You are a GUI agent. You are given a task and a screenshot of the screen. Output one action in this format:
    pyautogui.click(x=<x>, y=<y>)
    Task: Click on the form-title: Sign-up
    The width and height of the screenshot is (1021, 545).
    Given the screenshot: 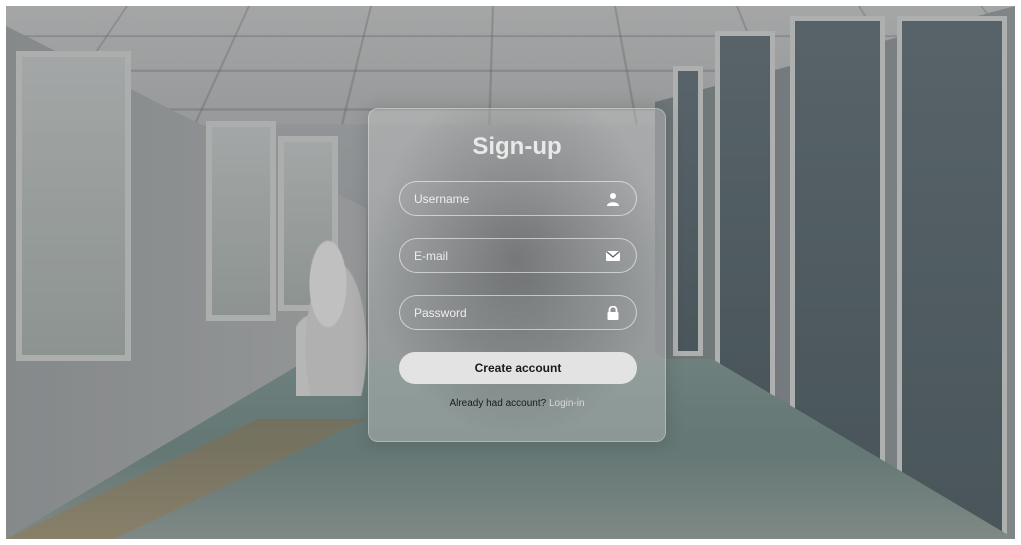 What is the action you would take?
    pyautogui.click(x=517, y=146)
    